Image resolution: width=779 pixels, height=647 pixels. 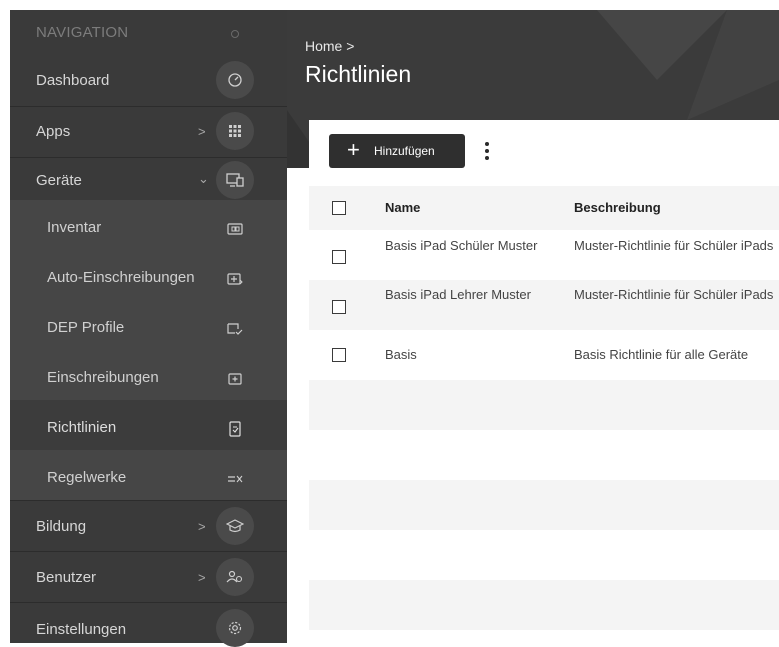 What do you see at coordinates (544, 153) in the screenshot?
I see `toolbar: + Hinzufügen` at bounding box center [544, 153].